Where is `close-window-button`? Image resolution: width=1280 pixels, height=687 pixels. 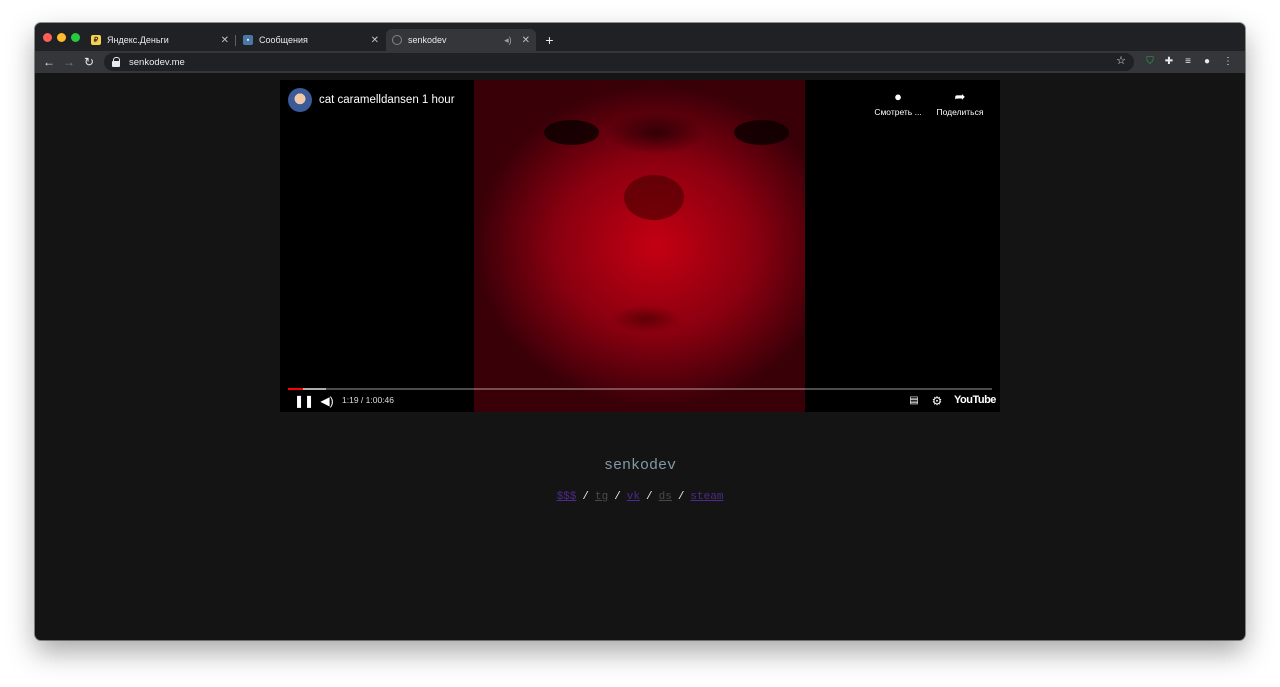 close-window-button is located at coordinates (47, 37).